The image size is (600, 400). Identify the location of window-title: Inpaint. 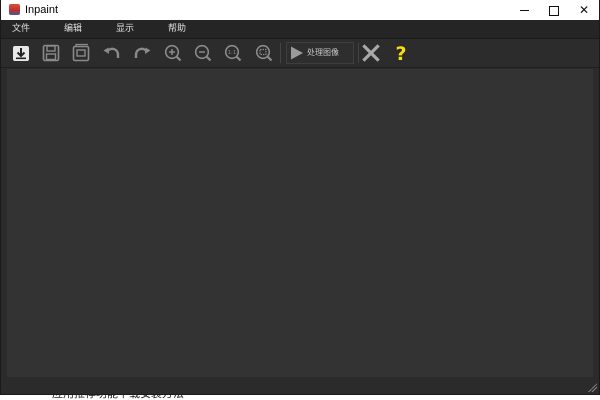
(42, 10).